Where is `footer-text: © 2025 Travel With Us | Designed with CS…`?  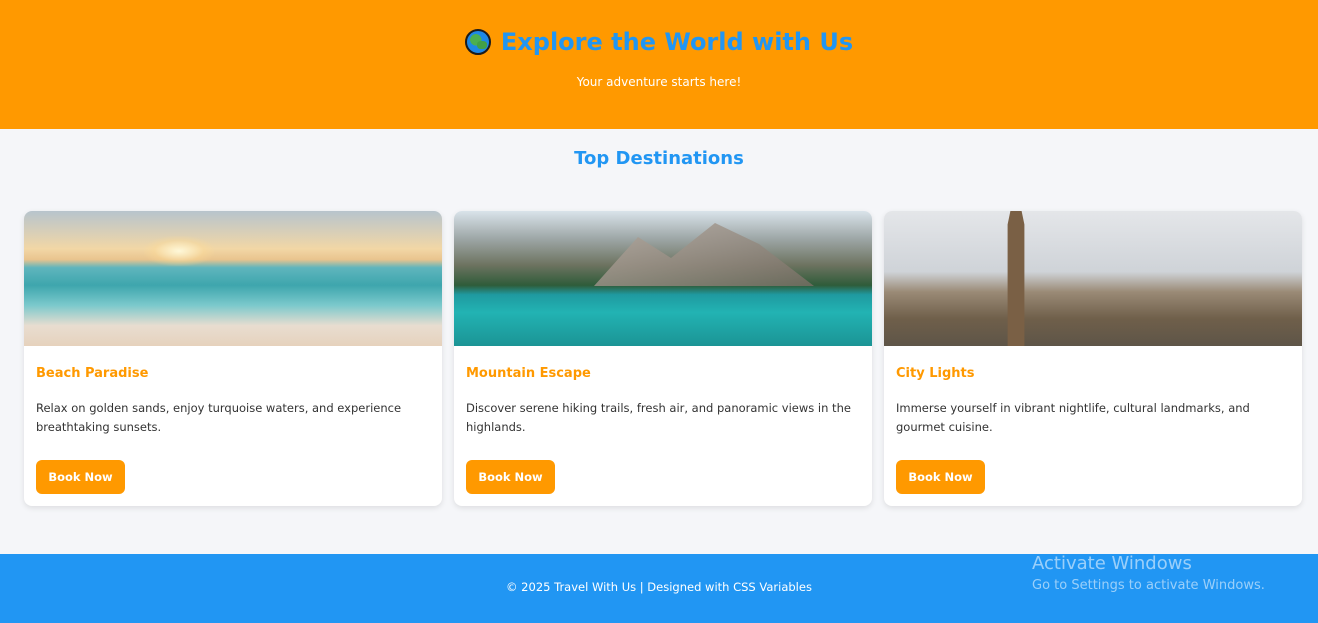
footer-text: © 2025 Travel With Us | Designed with CS… is located at coordinates (659, 587).